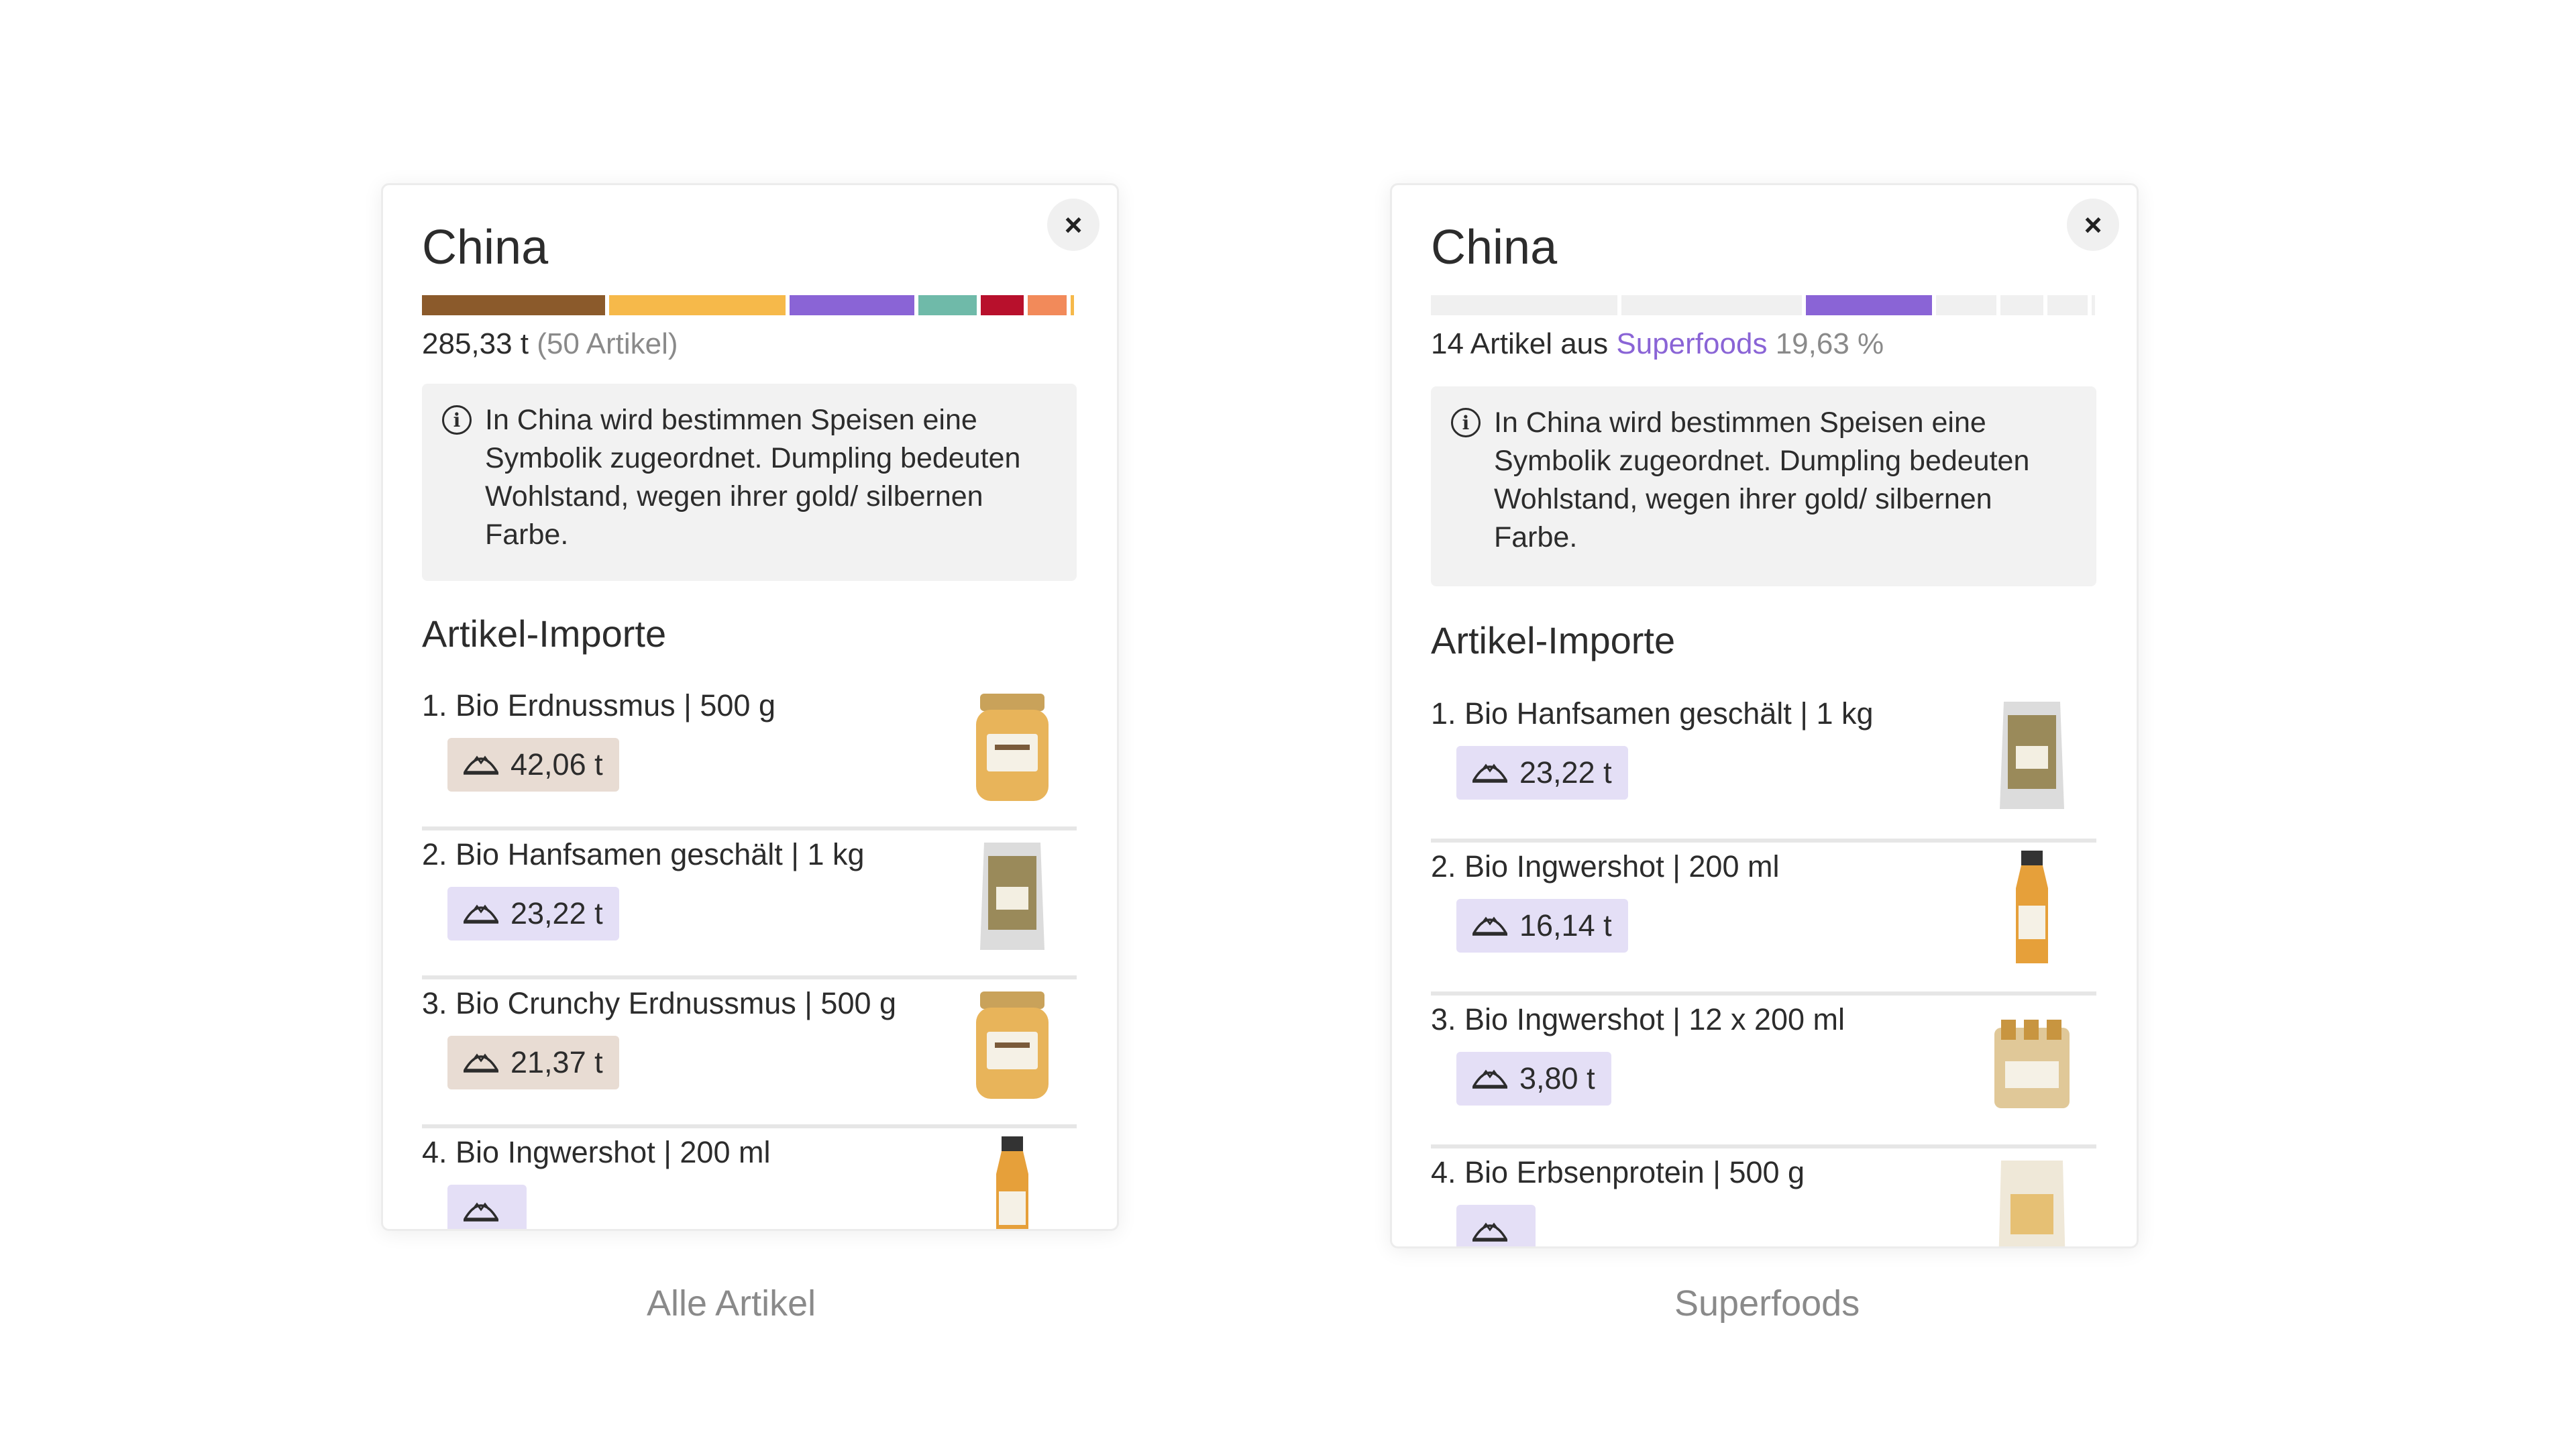 The width and height of the screenshot is (2576, 1449). I want to click on article-item: 3. Bio Ingwershot | 12 x 200 ml 3,80 t, so click(1763, 1072).